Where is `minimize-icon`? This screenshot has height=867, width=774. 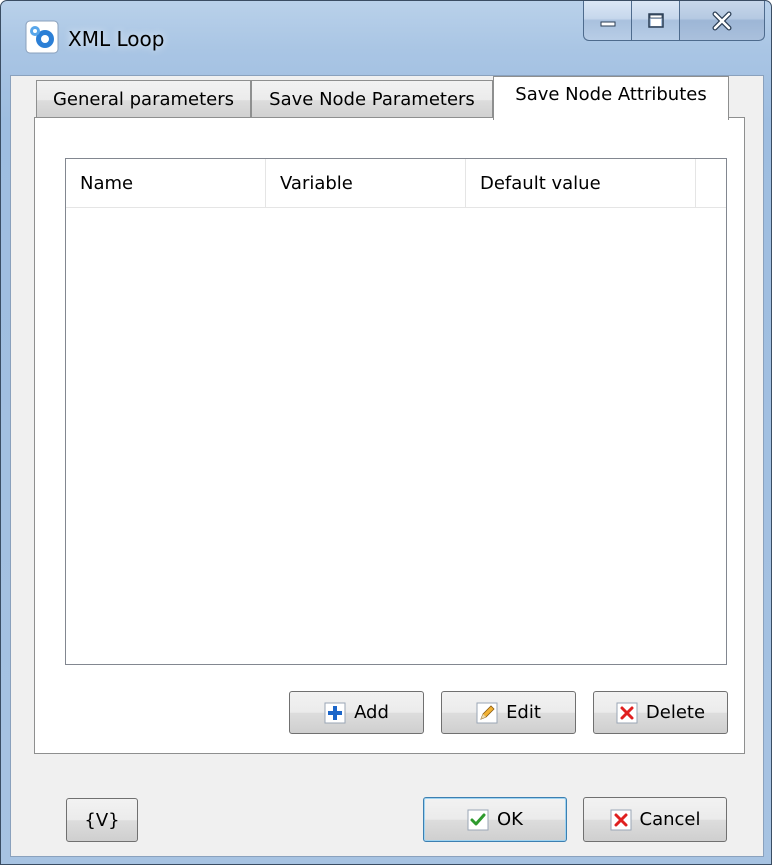
minimize-icon is located at coordinates (607, 23).